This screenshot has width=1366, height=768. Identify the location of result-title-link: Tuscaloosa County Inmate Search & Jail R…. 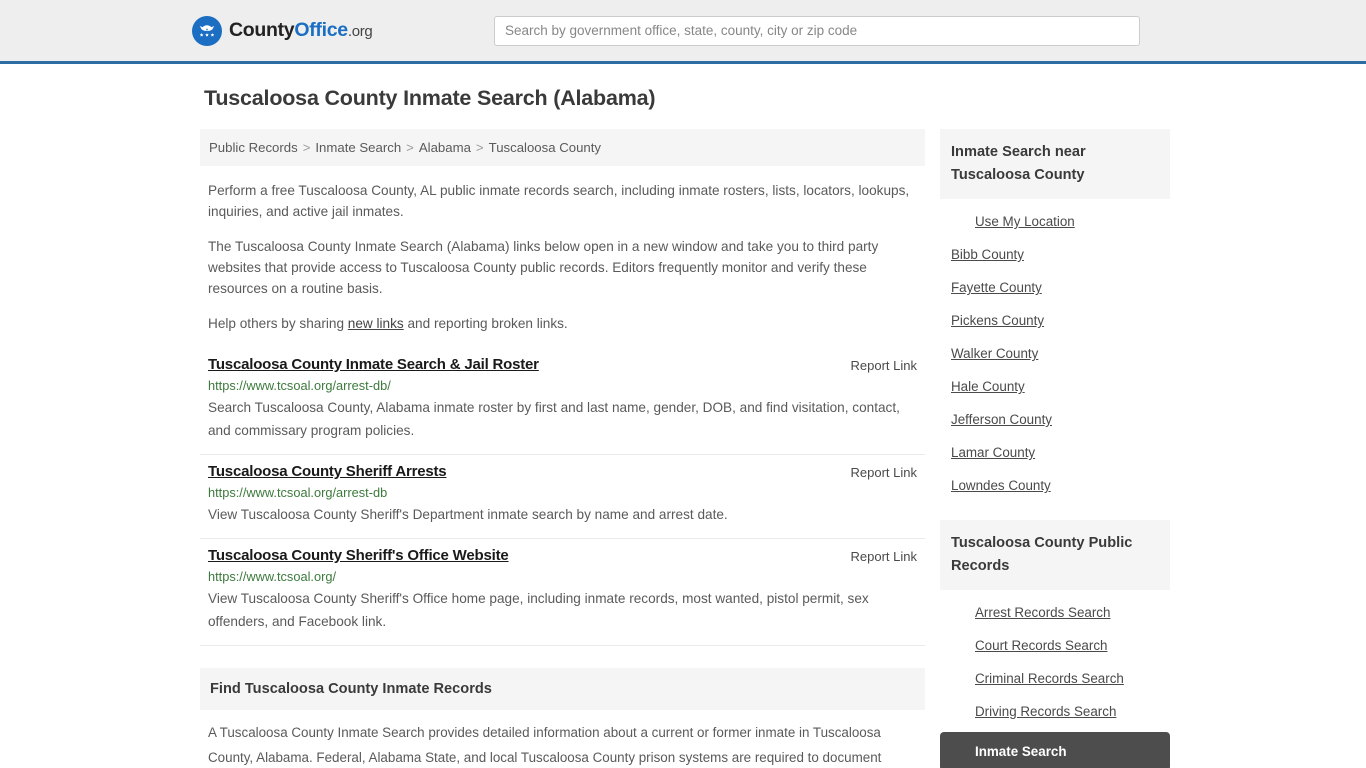
(373, 364).